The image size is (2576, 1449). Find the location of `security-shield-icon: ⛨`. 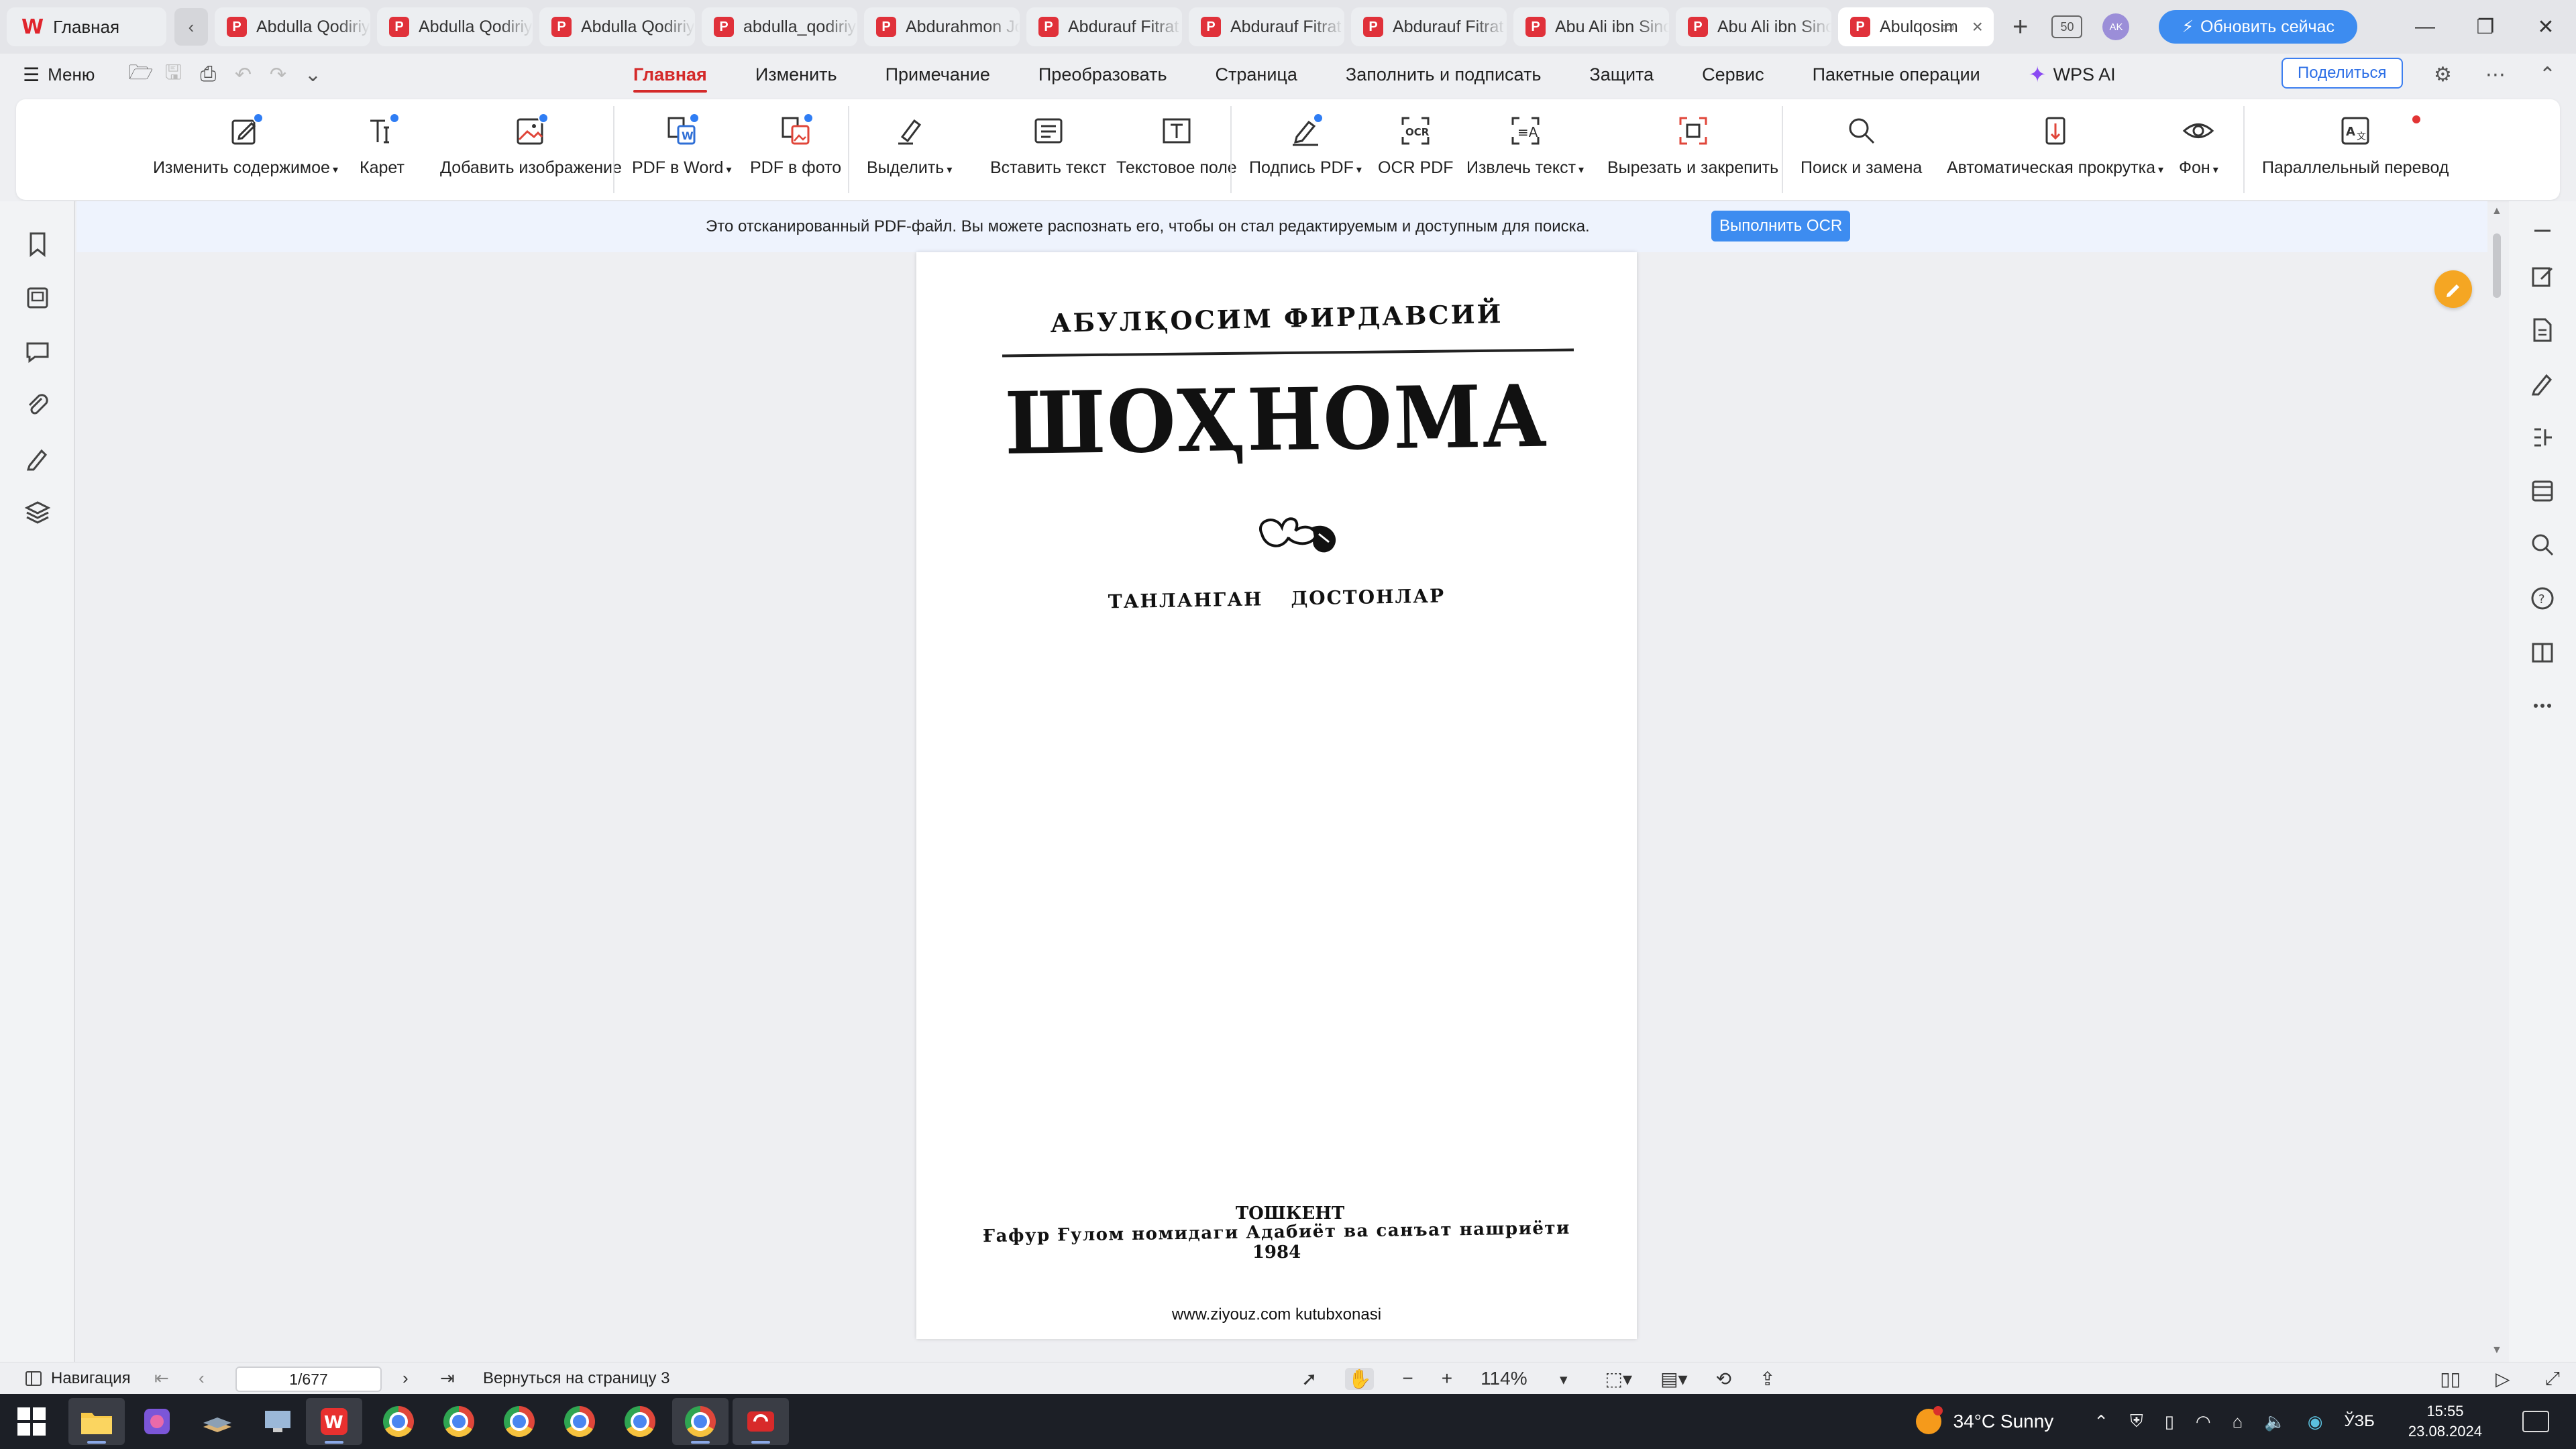

security-shield-icon: ⛨ is located at coordinates (2136, 1421).